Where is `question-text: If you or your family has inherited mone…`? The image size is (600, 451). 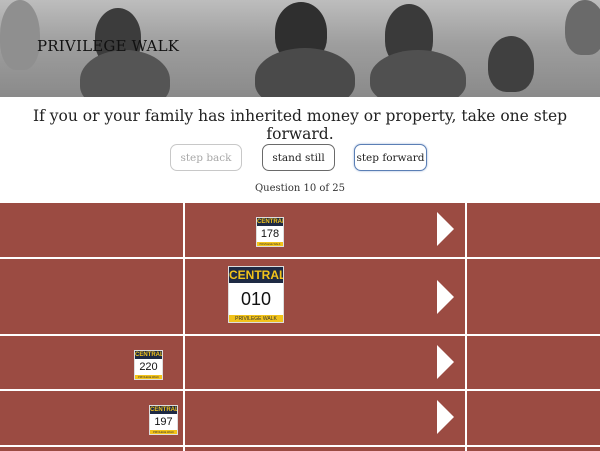
question-text: If you or your family has inherited mone… is located at coordinates (300, 125).